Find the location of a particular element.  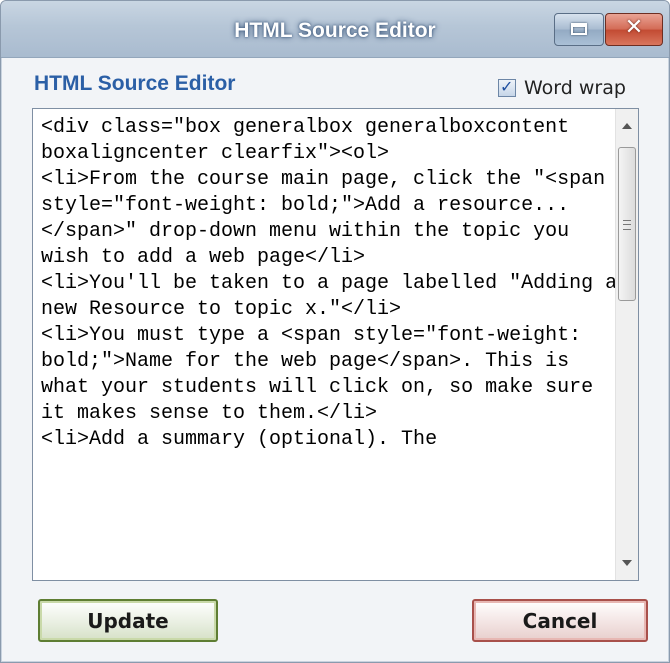

vertical-scrollbar is located at coordinates (626, 344).